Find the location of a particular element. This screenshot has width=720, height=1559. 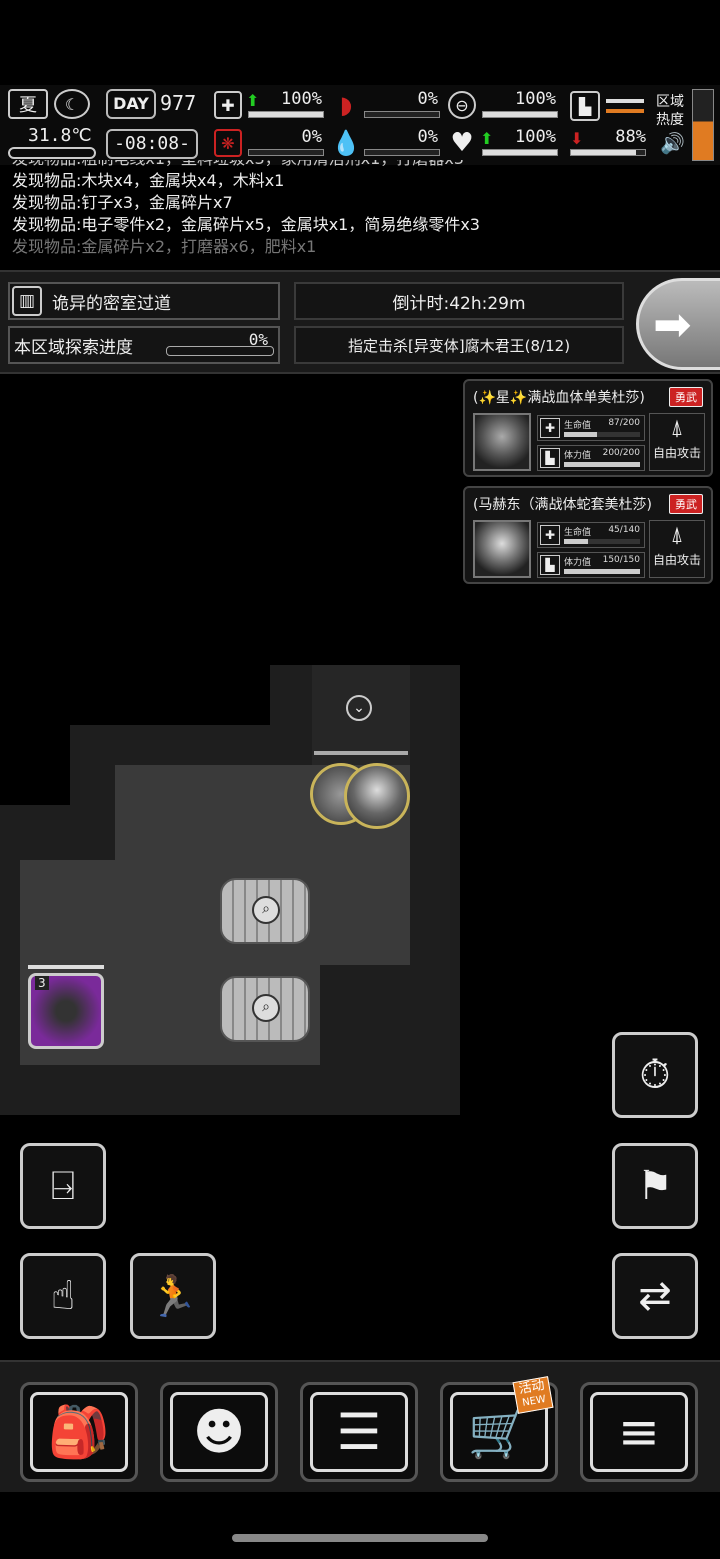

thirst-value: 0% is located at coordinates (427, 137).